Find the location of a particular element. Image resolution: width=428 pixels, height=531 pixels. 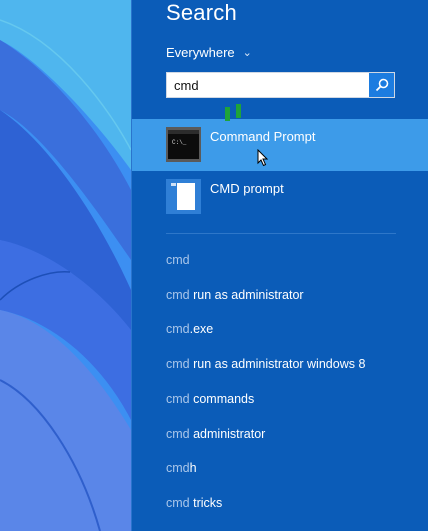

search-scope-dropdown: Everywhere ⌄ is located at coordinates (209, 52).